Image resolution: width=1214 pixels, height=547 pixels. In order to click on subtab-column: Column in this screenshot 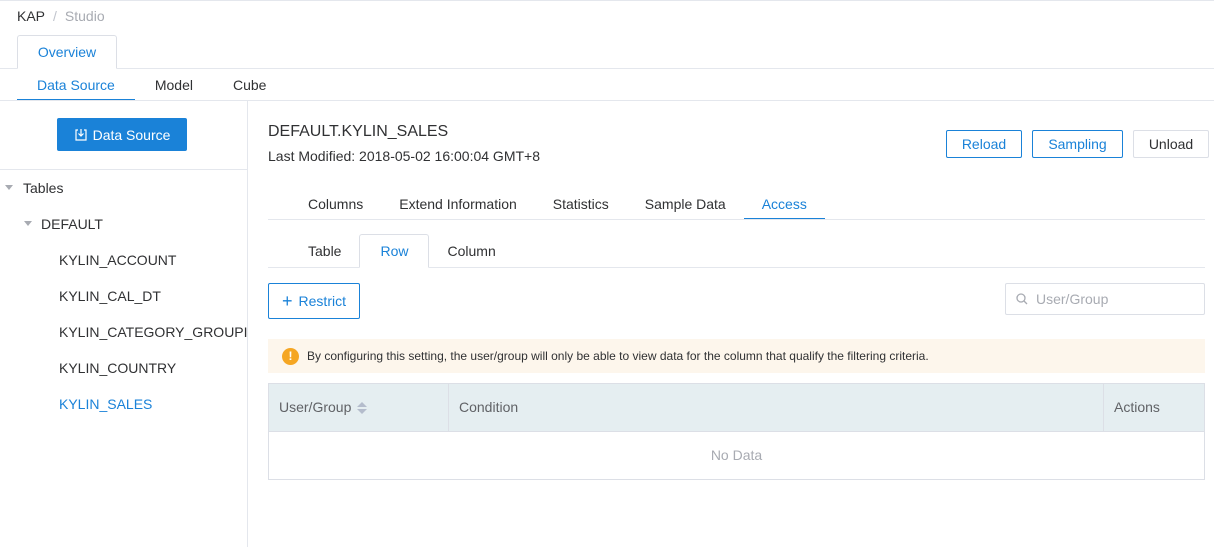, I will do `click(471, 251)`.